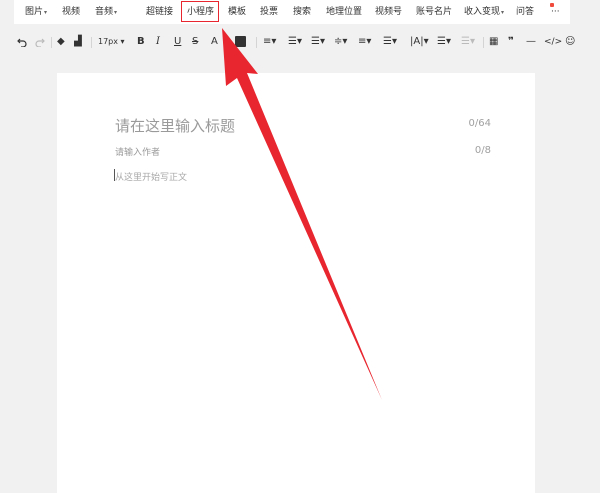 The height and width of the screenshot is (493, 600). What do you see at coordinates (200, 11) in the screenshot?
I see `highlight-box` at bounding box center [200, 11].